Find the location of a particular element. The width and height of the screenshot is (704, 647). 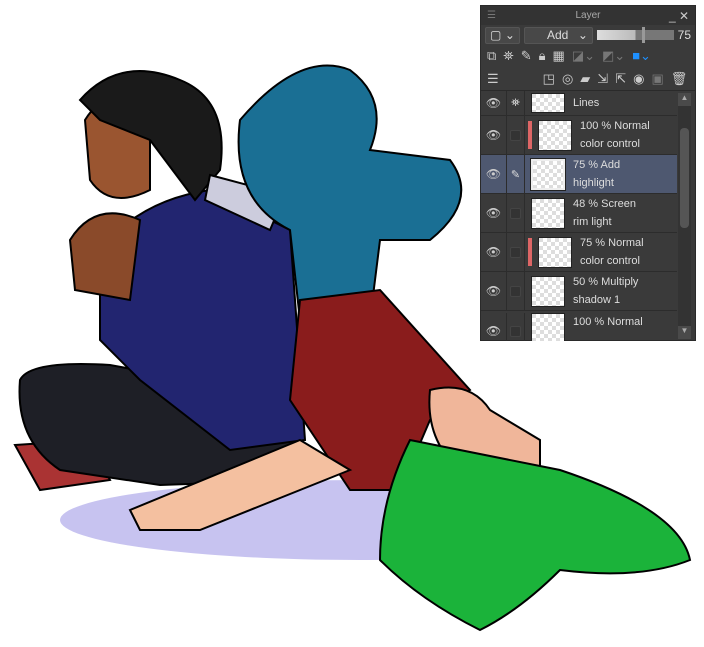

layer-item: 👁︎ 100 % Normal is located at coordinates (579, 326).